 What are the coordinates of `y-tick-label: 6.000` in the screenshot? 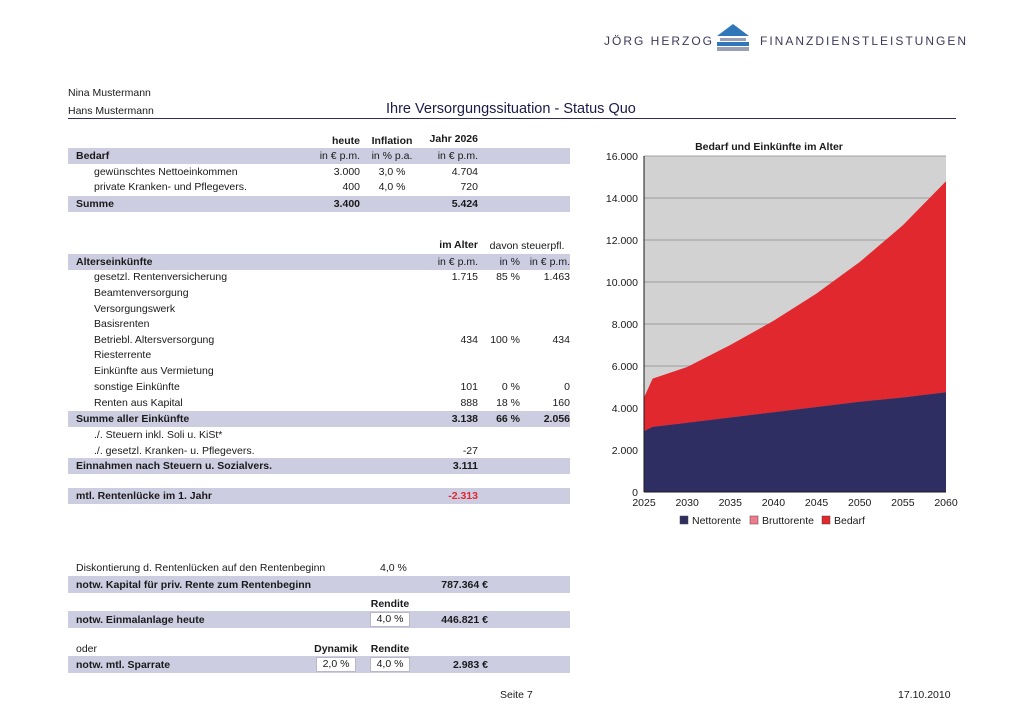 It's located at (625, 367).